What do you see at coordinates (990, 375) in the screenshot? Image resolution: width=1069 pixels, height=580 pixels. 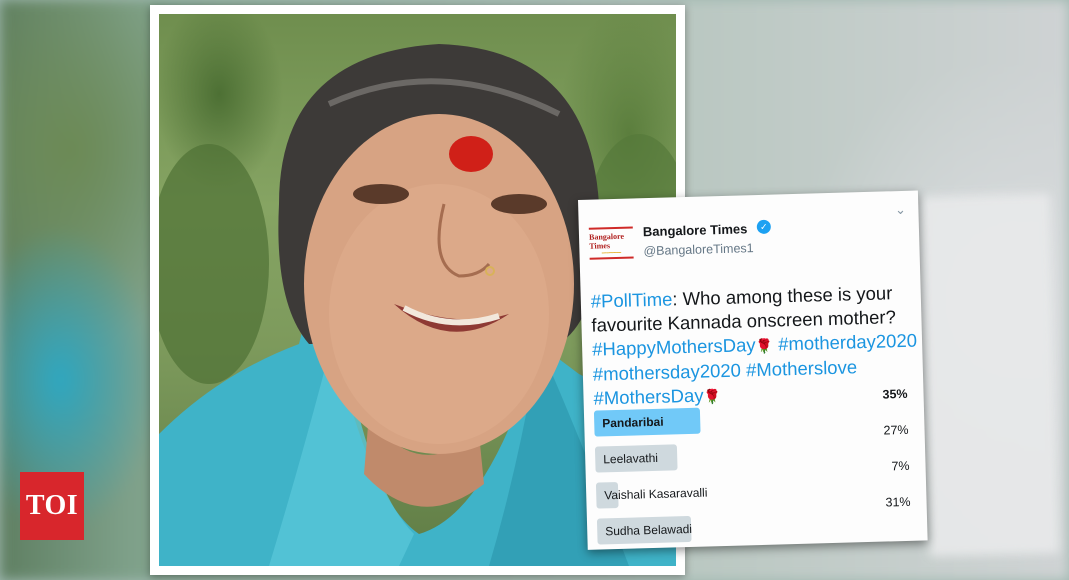 I see `blurred-background-card` at bounding box center [990, 375].